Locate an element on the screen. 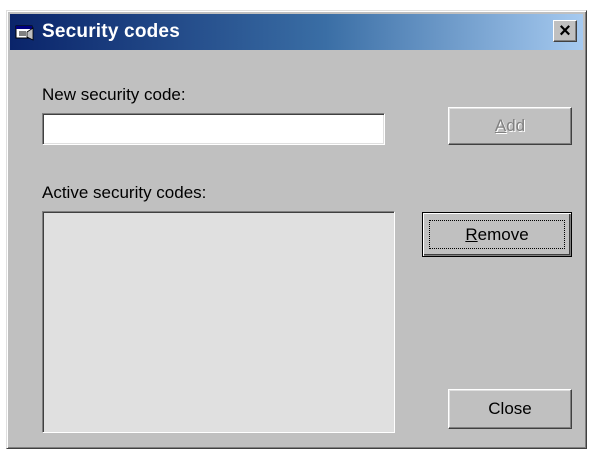 Image resolution: width=593 pixels, height=452 pixels. focus-rectangle is located at coordinates (497, 234).